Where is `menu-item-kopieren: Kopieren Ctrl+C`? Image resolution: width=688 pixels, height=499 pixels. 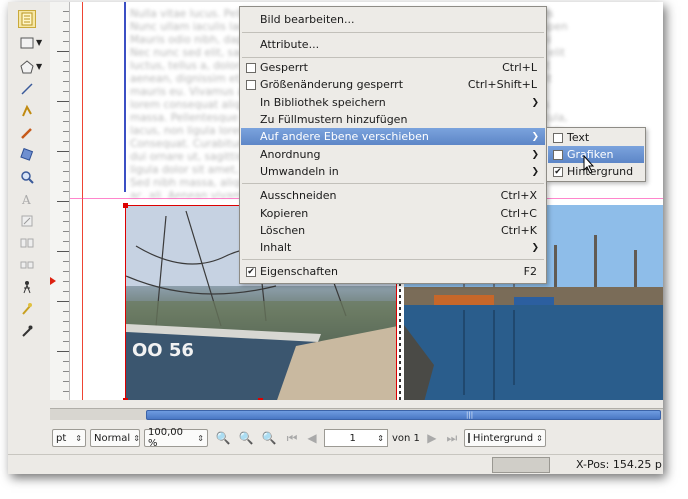 menu-item-kopieren: Kopieren Ctrl+C is located at coordinates (393, 213).